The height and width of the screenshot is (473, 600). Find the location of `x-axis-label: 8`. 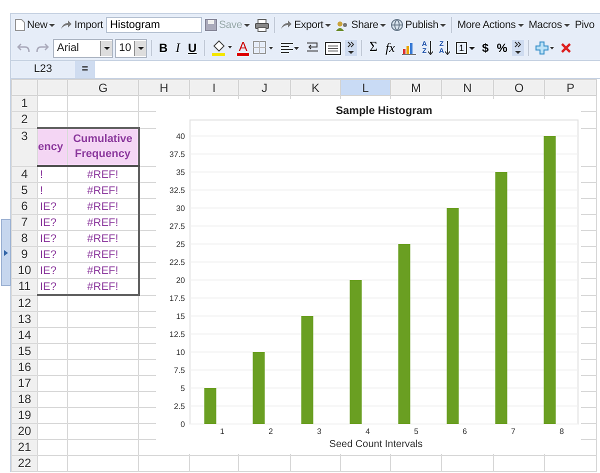

x-axis-label: 8 is located at coordinates (562, 431).